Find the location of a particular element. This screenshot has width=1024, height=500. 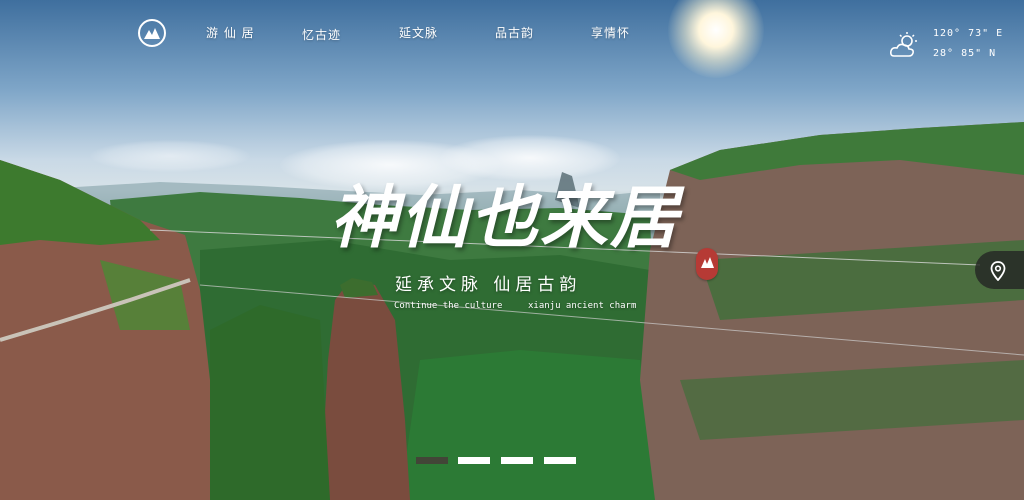

location-pin-icon is located at coordinates (998, 271).